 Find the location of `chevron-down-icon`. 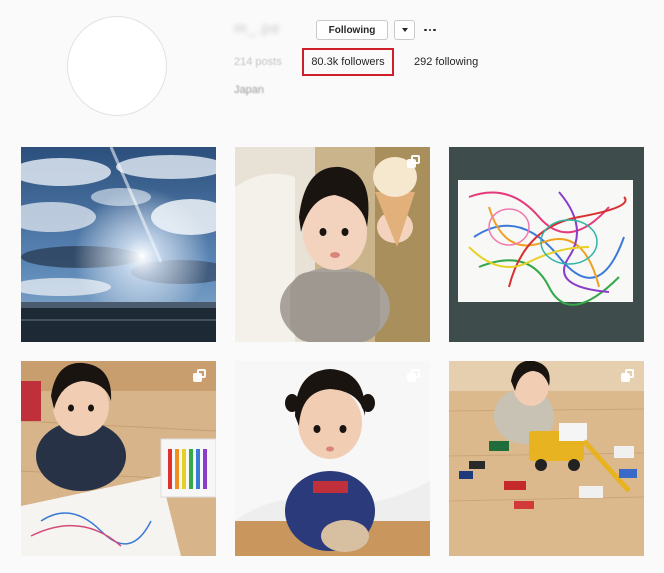

chevron-down-icon is located at coordinates (404, 30).